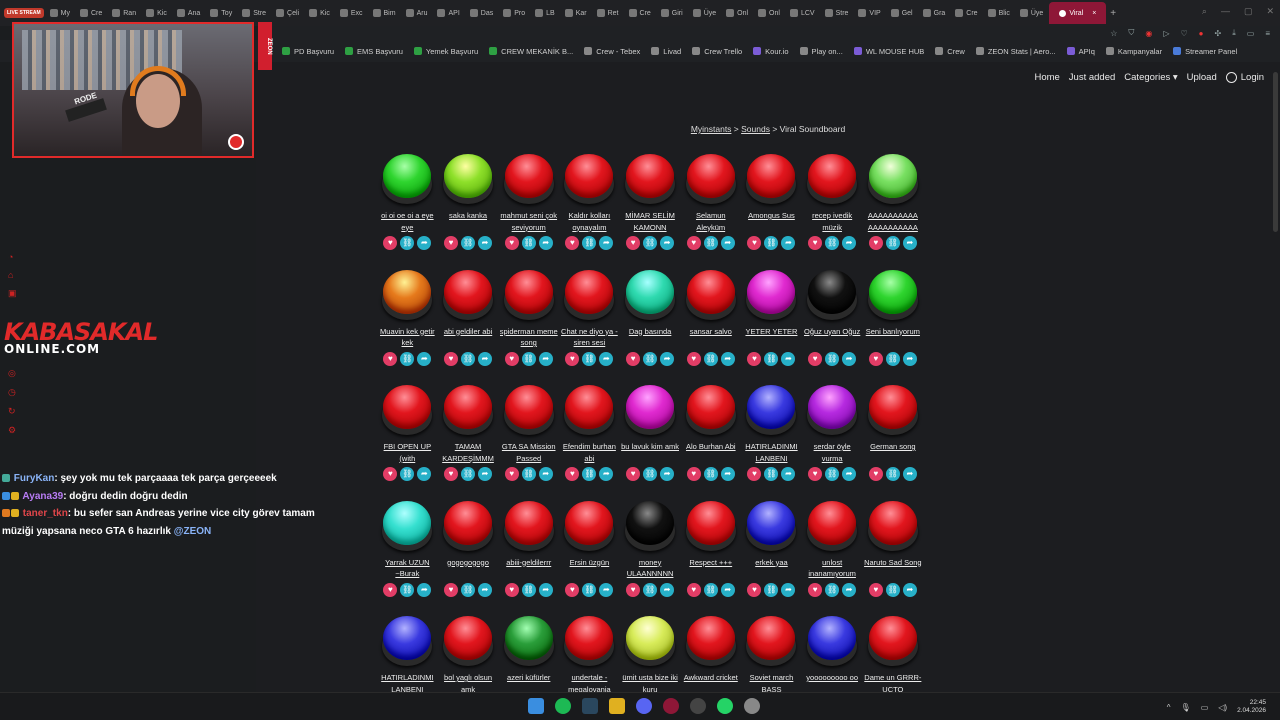 This screenshot has width=1280, height=720. I want to click on browser-tab: Gel, so click(902, 13).